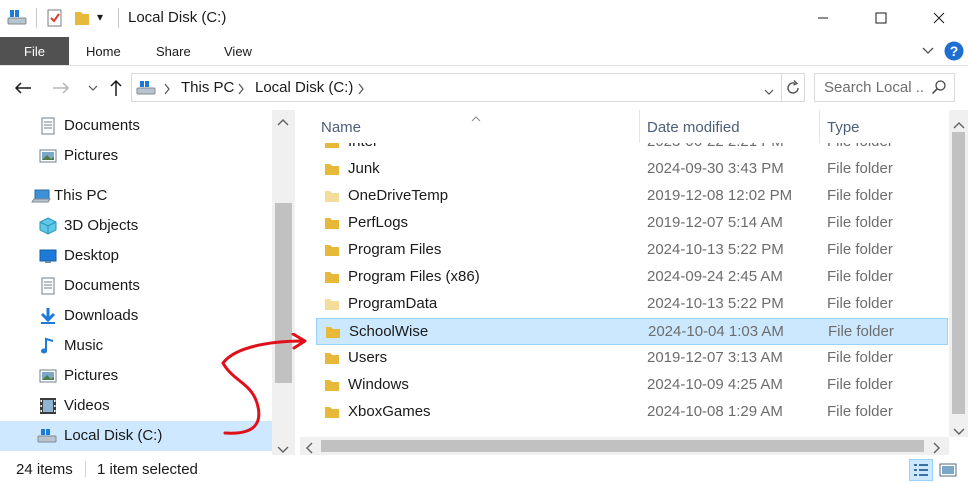 The image size is (968, 483). I want to click on local-disk-icon, so click(47, 436).